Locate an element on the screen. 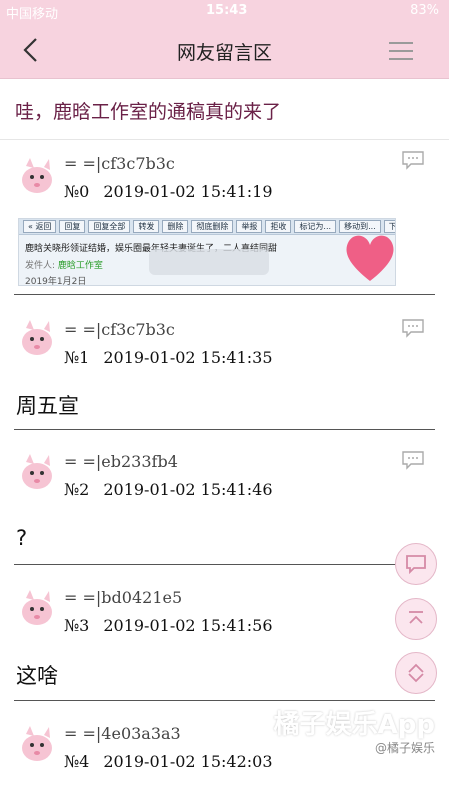 The height and width of the screenshot is (790, 449). refresh-button is located at coordinates (416, 673).